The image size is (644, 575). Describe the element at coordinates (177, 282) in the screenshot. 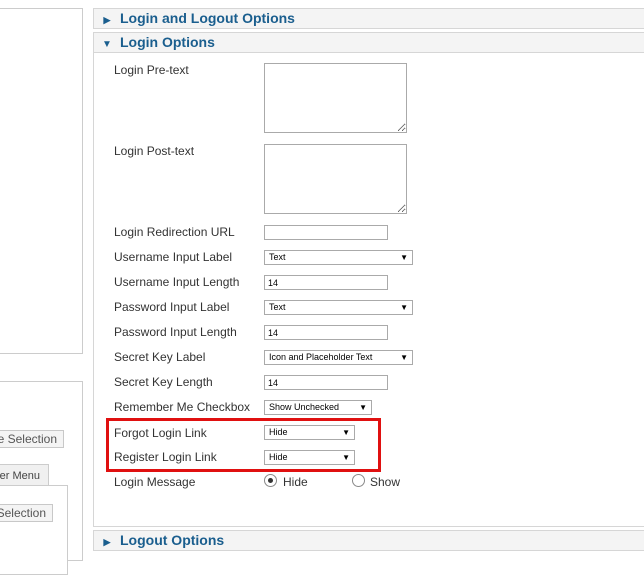

I see `username-input-length-label: Username Input Length` at that location.